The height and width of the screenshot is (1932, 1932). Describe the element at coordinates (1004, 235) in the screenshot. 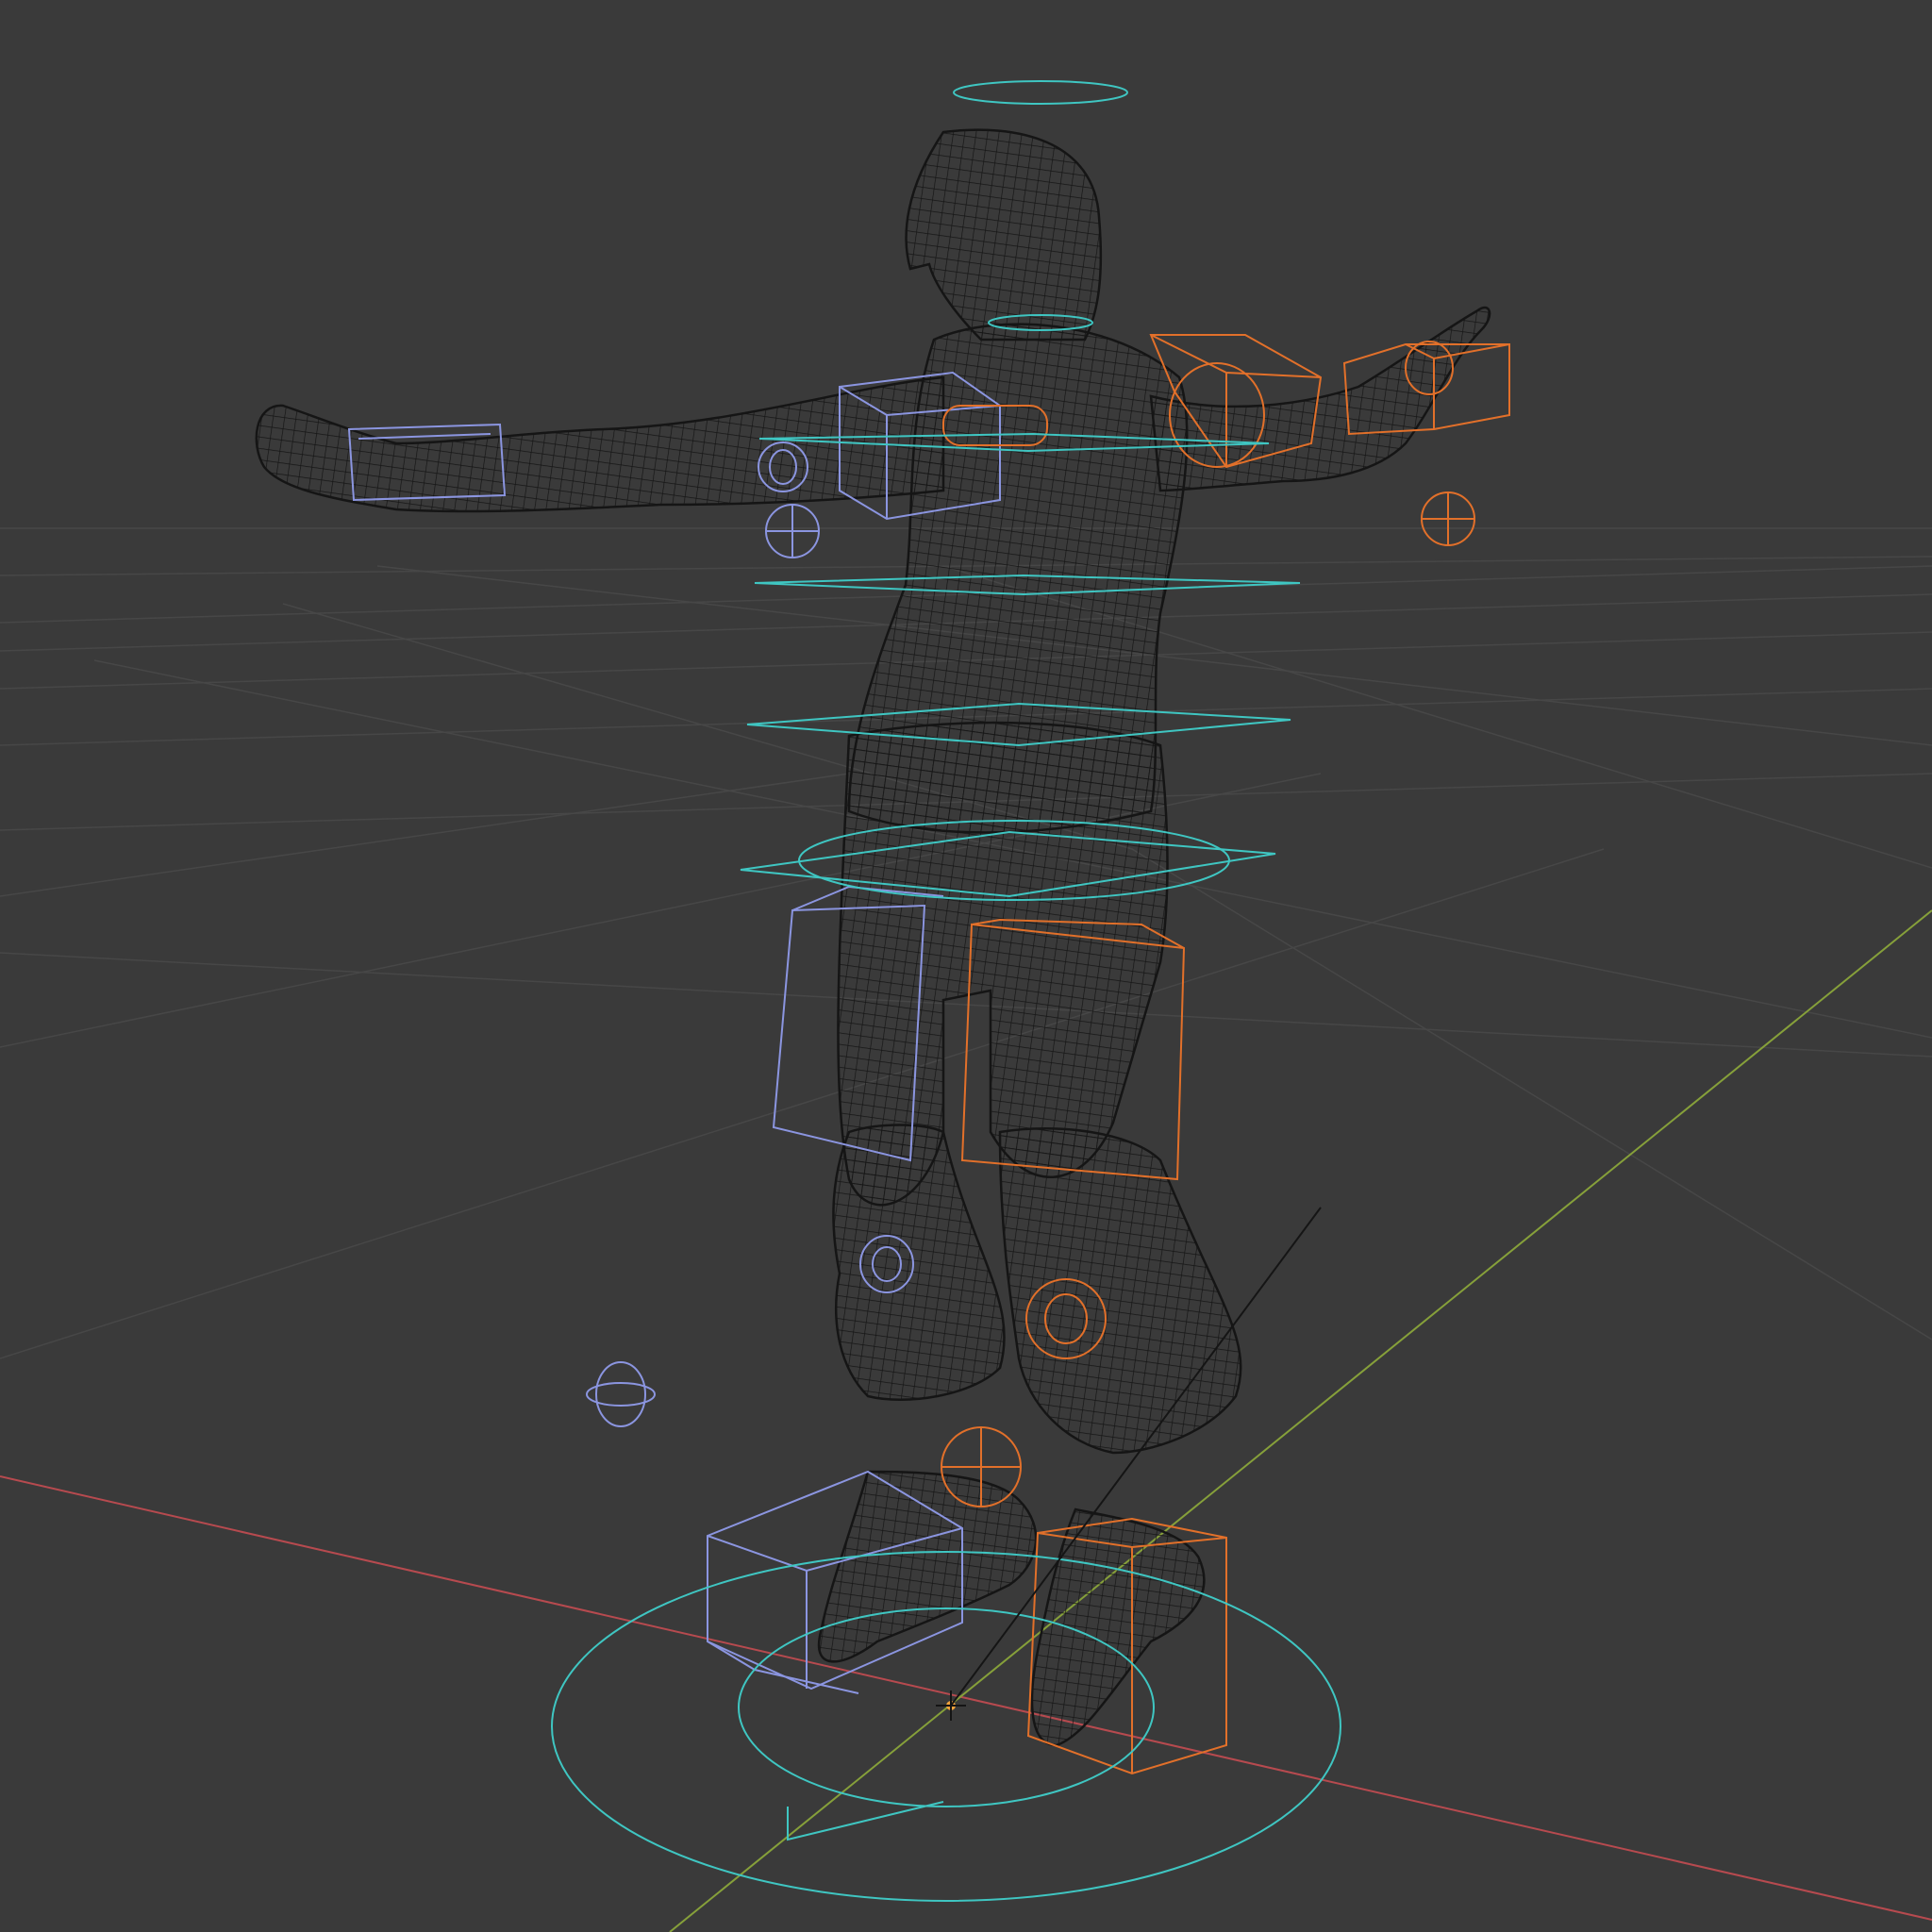

I see `head-mesh` at that location.